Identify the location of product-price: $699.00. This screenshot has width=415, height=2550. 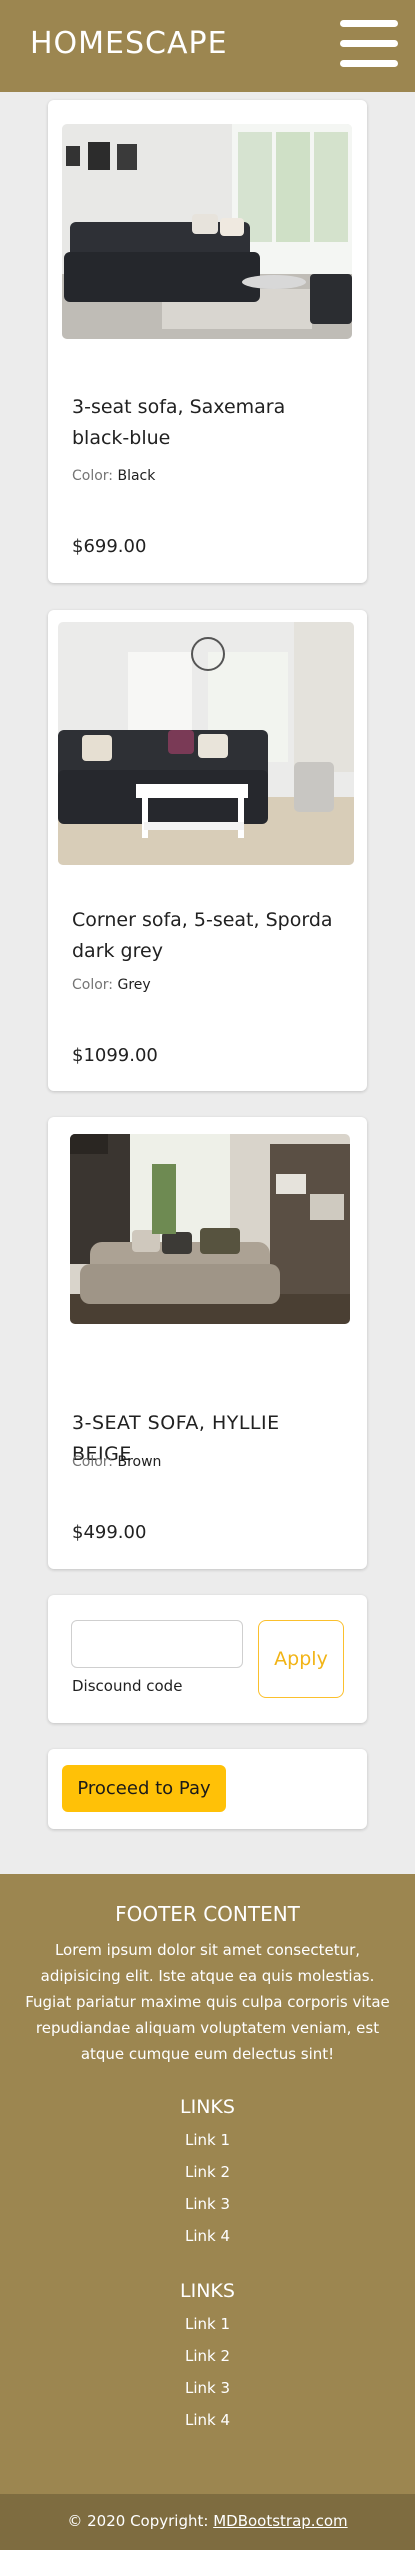
(109, 546).